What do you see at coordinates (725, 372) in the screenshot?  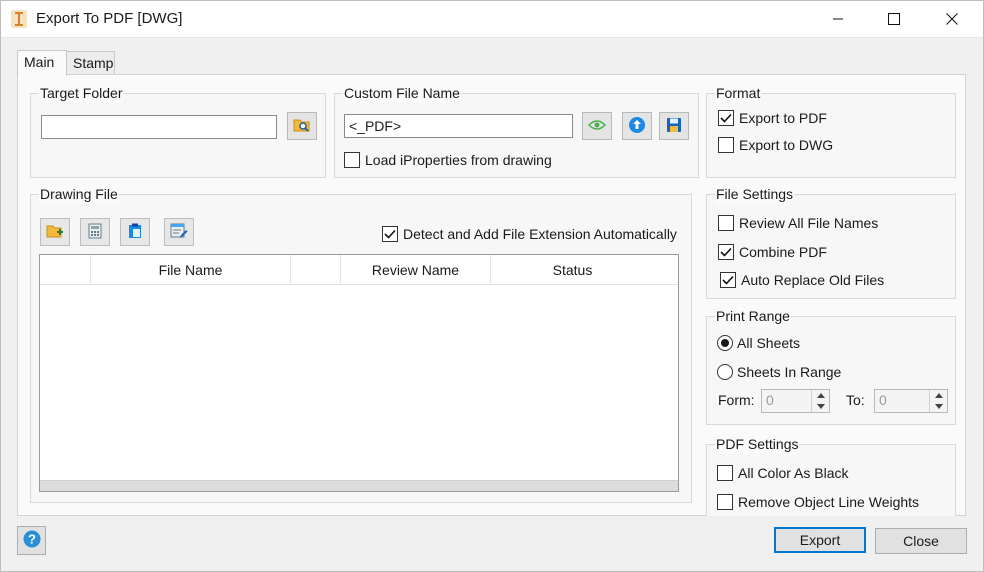 I see `radio-unselected` at bounding box center [725, 372].